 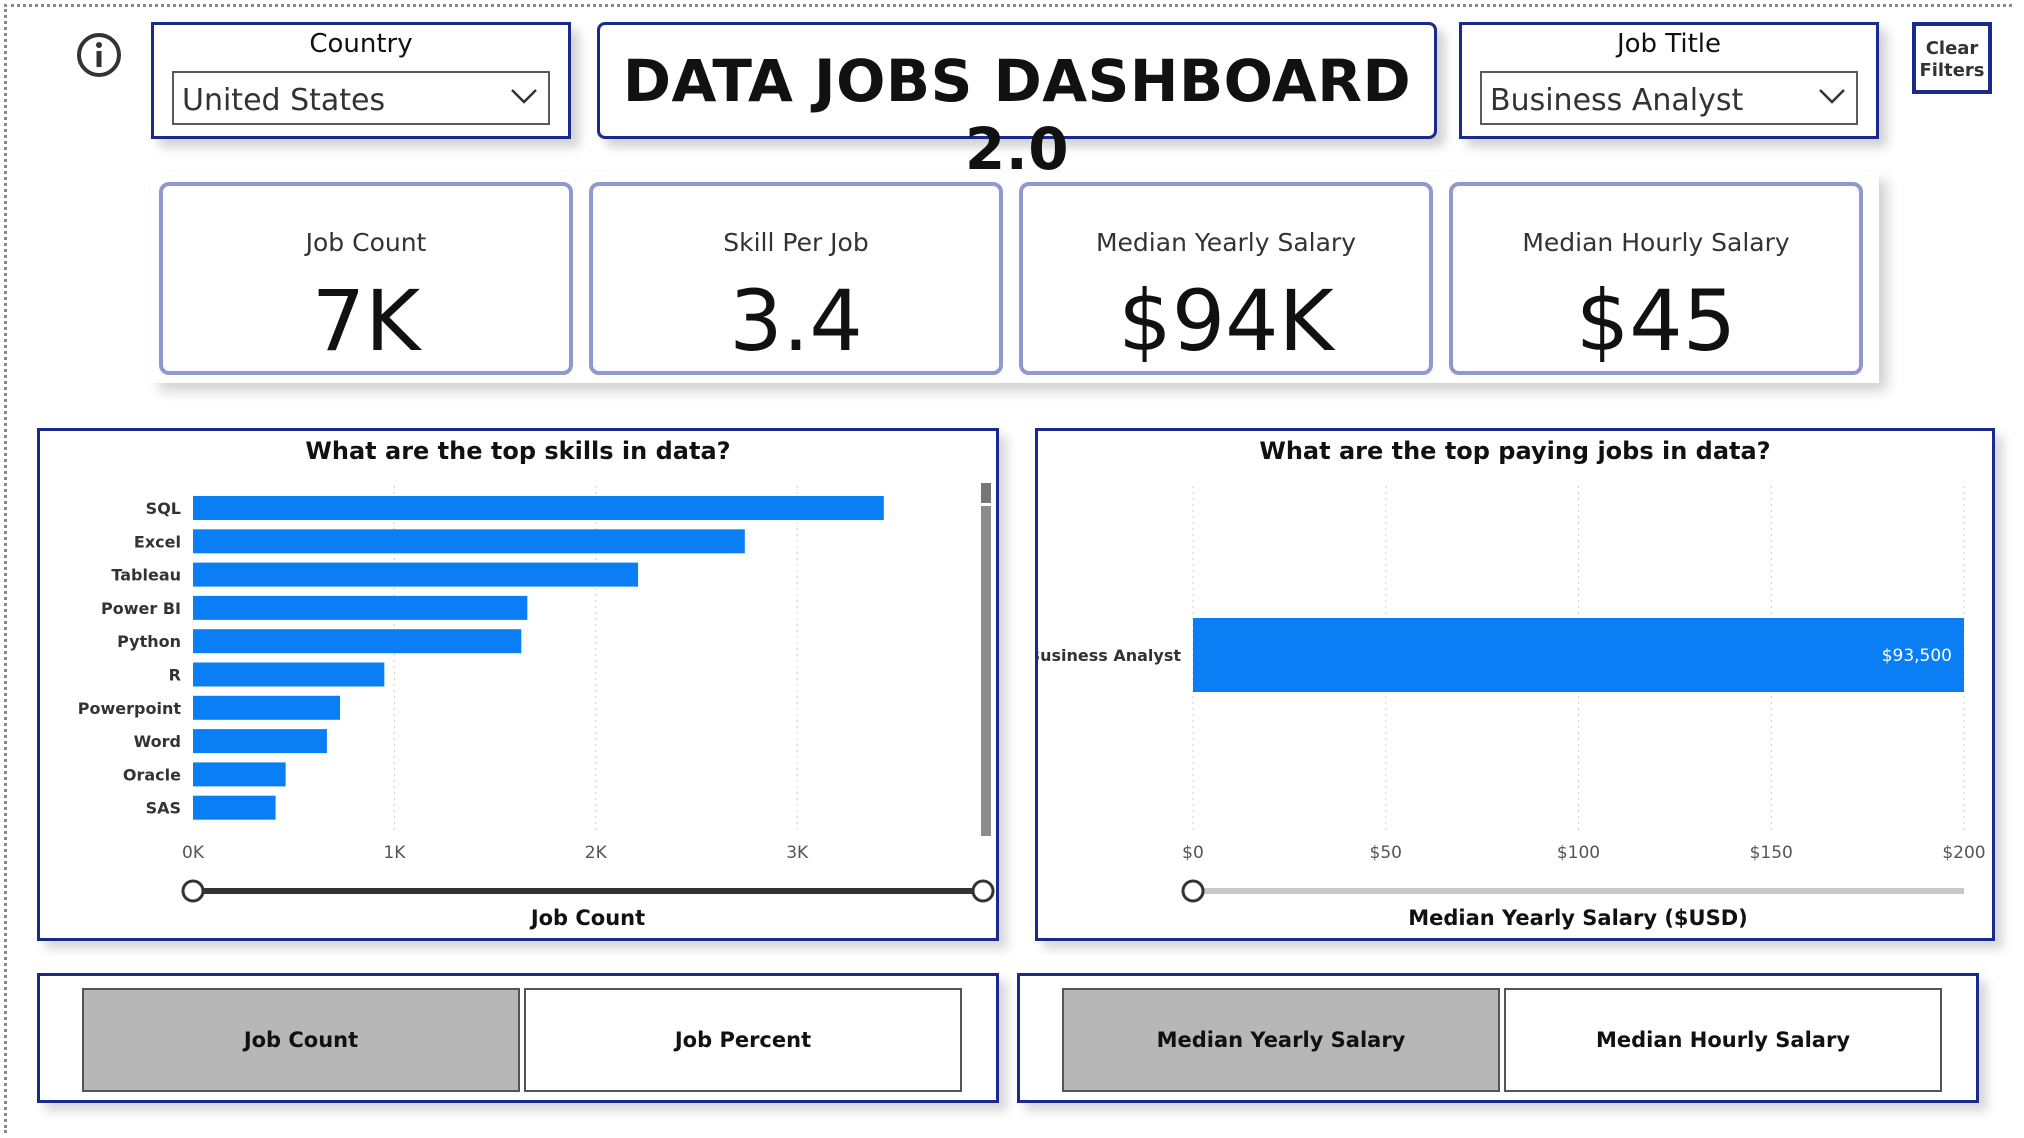 What do you see at coordinates (797, 853) in the screenshot?
I see `x-tick-label: 3K` at bounding box center [797, 853].